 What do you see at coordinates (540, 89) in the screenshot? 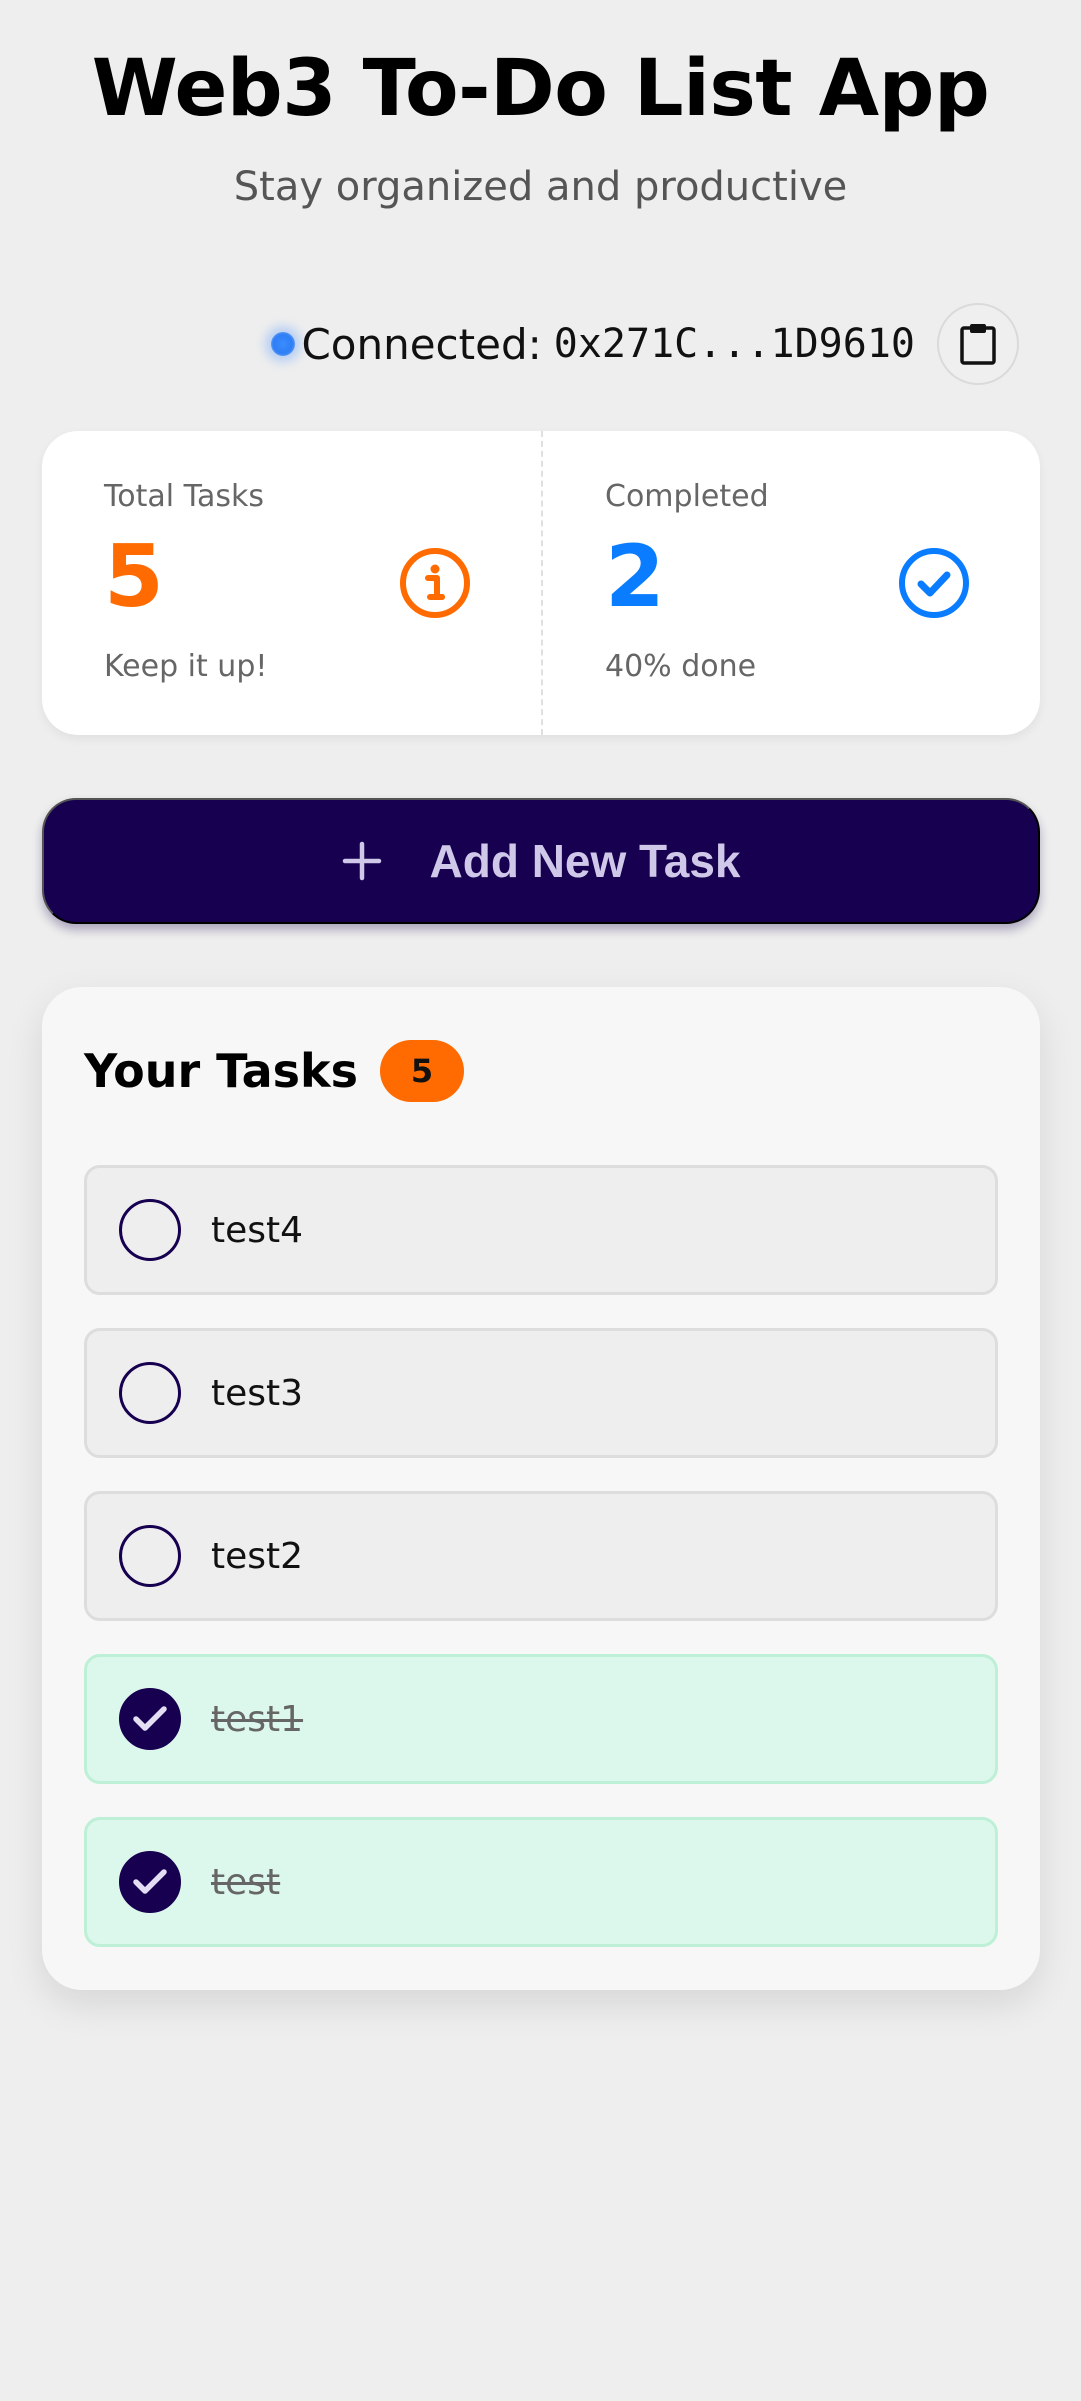
I see `page-title: Web3 To-Do List App` at bounding box center [540, 89].